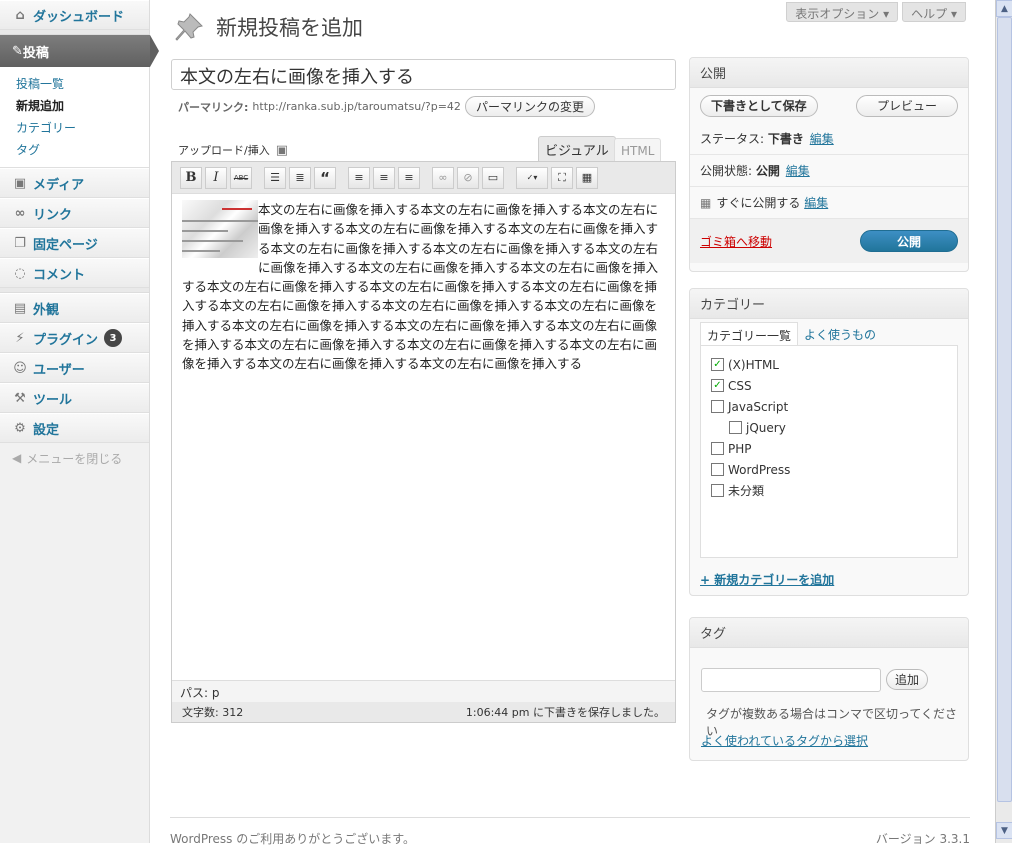 This screenshot has width=1012, height=847. I want to click on inserted-newspaper-image, so click(220, 229).